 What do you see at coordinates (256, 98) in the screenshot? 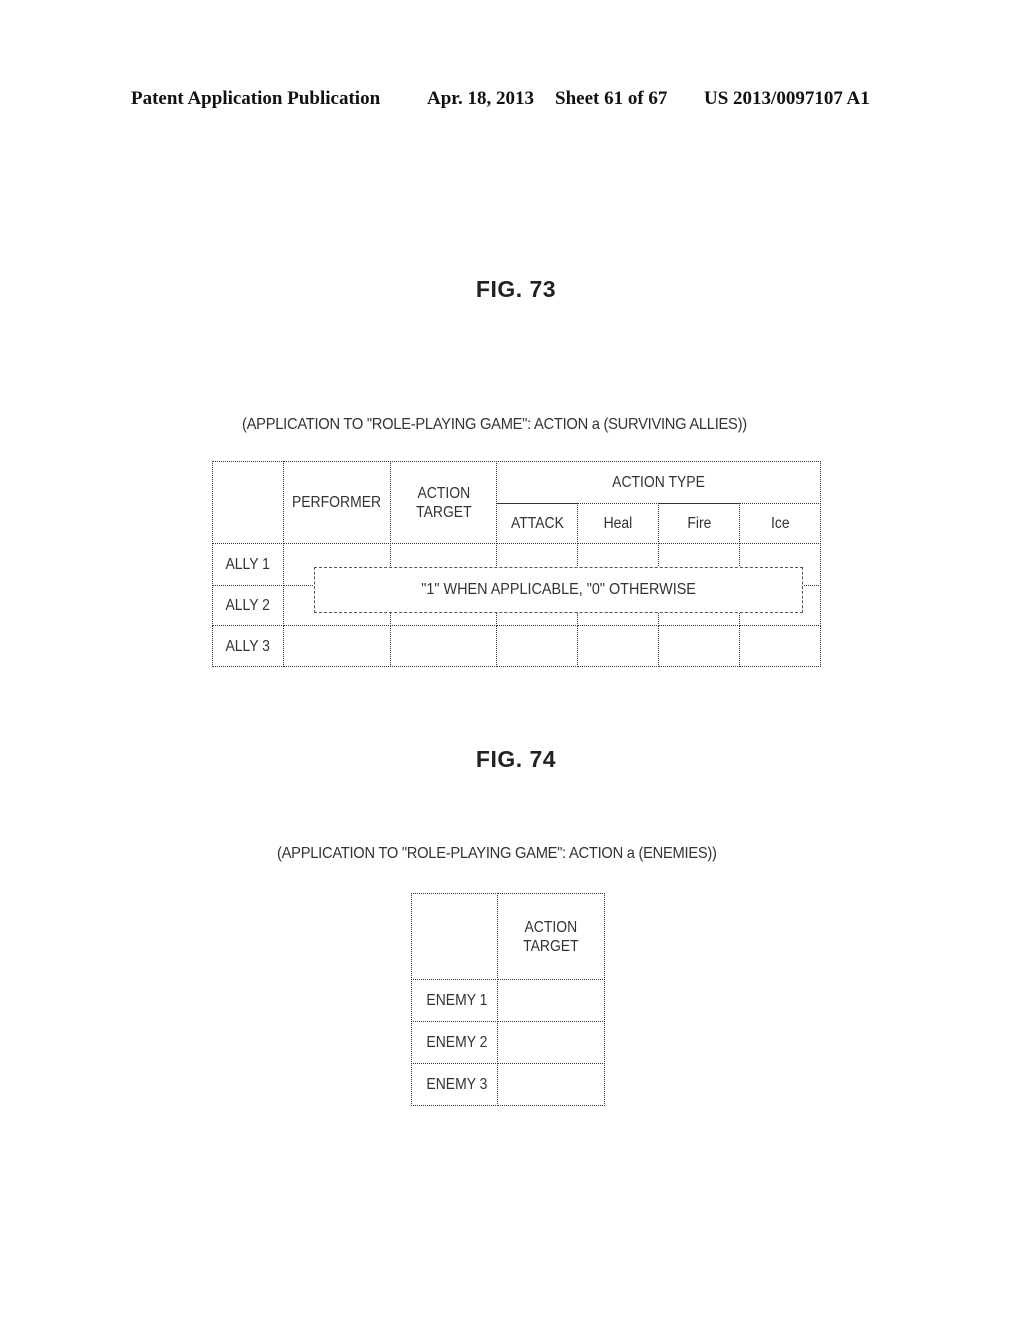
I see `publication-type: Patent Application Publication` at bounding box center [256, 98].